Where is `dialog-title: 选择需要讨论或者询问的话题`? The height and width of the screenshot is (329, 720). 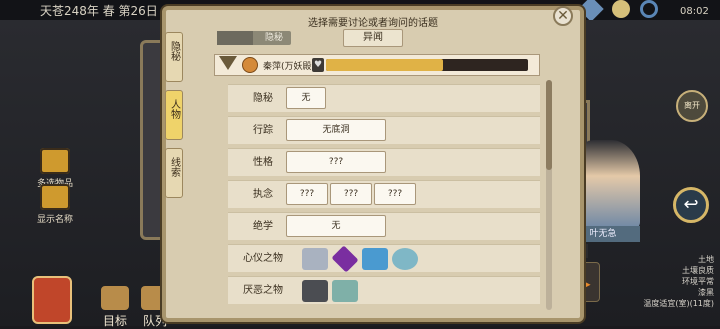 dialog-title: 选择需要讨论或者询问的话题 is located at coordinates (373, 23).